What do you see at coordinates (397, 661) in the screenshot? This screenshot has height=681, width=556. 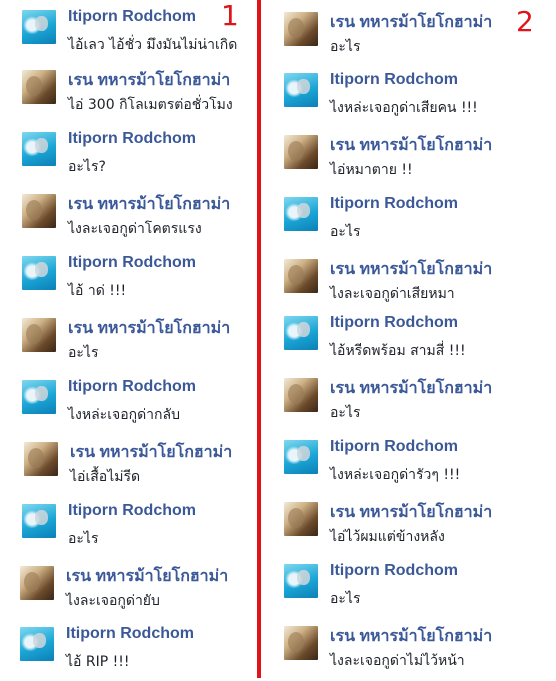 I see `message-text: ไงละเจอกูด่าไม่ไว้หน้า` at bounding box center [397, 661].